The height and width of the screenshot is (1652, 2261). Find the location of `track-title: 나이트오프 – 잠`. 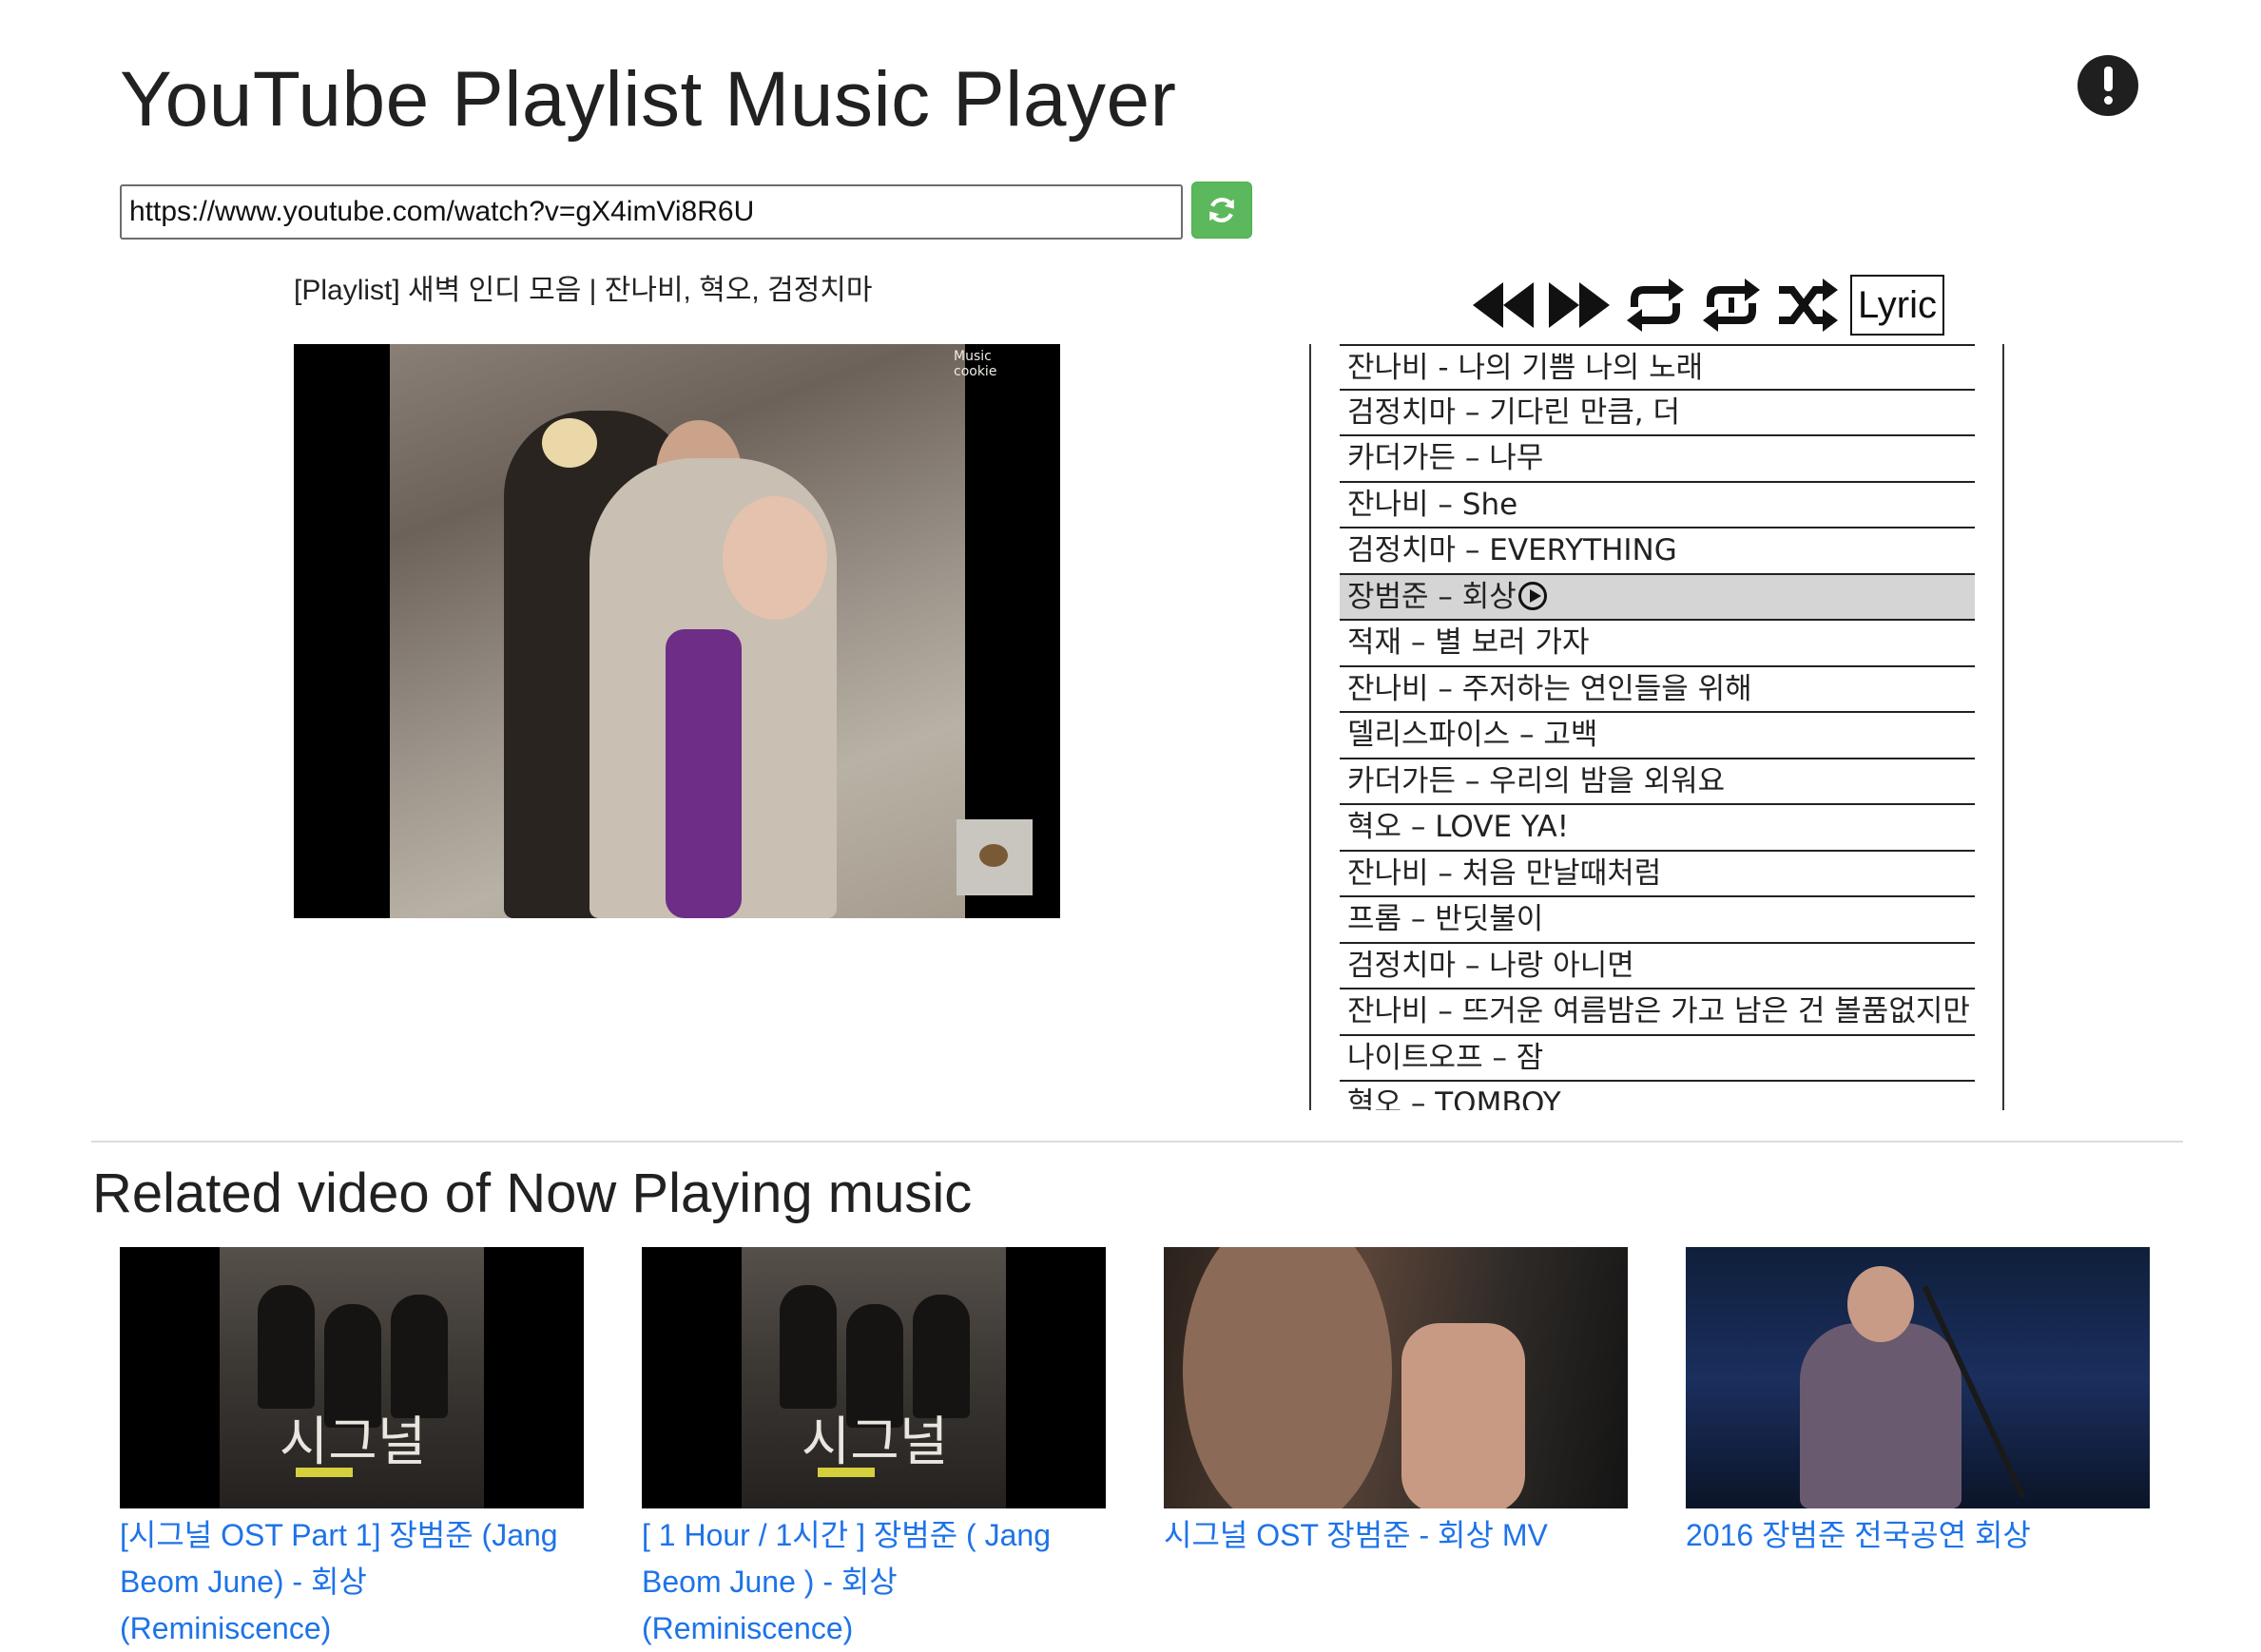

track-title: 나이트오프 – 잠 is located at coordinates (1445, 1057).